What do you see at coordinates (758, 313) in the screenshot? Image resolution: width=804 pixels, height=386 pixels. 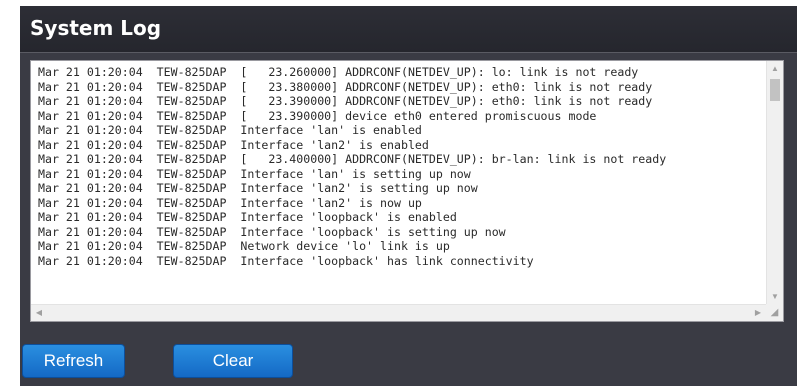 I see `scroll-right-icon: ▶` at bounding box center [758, 313].